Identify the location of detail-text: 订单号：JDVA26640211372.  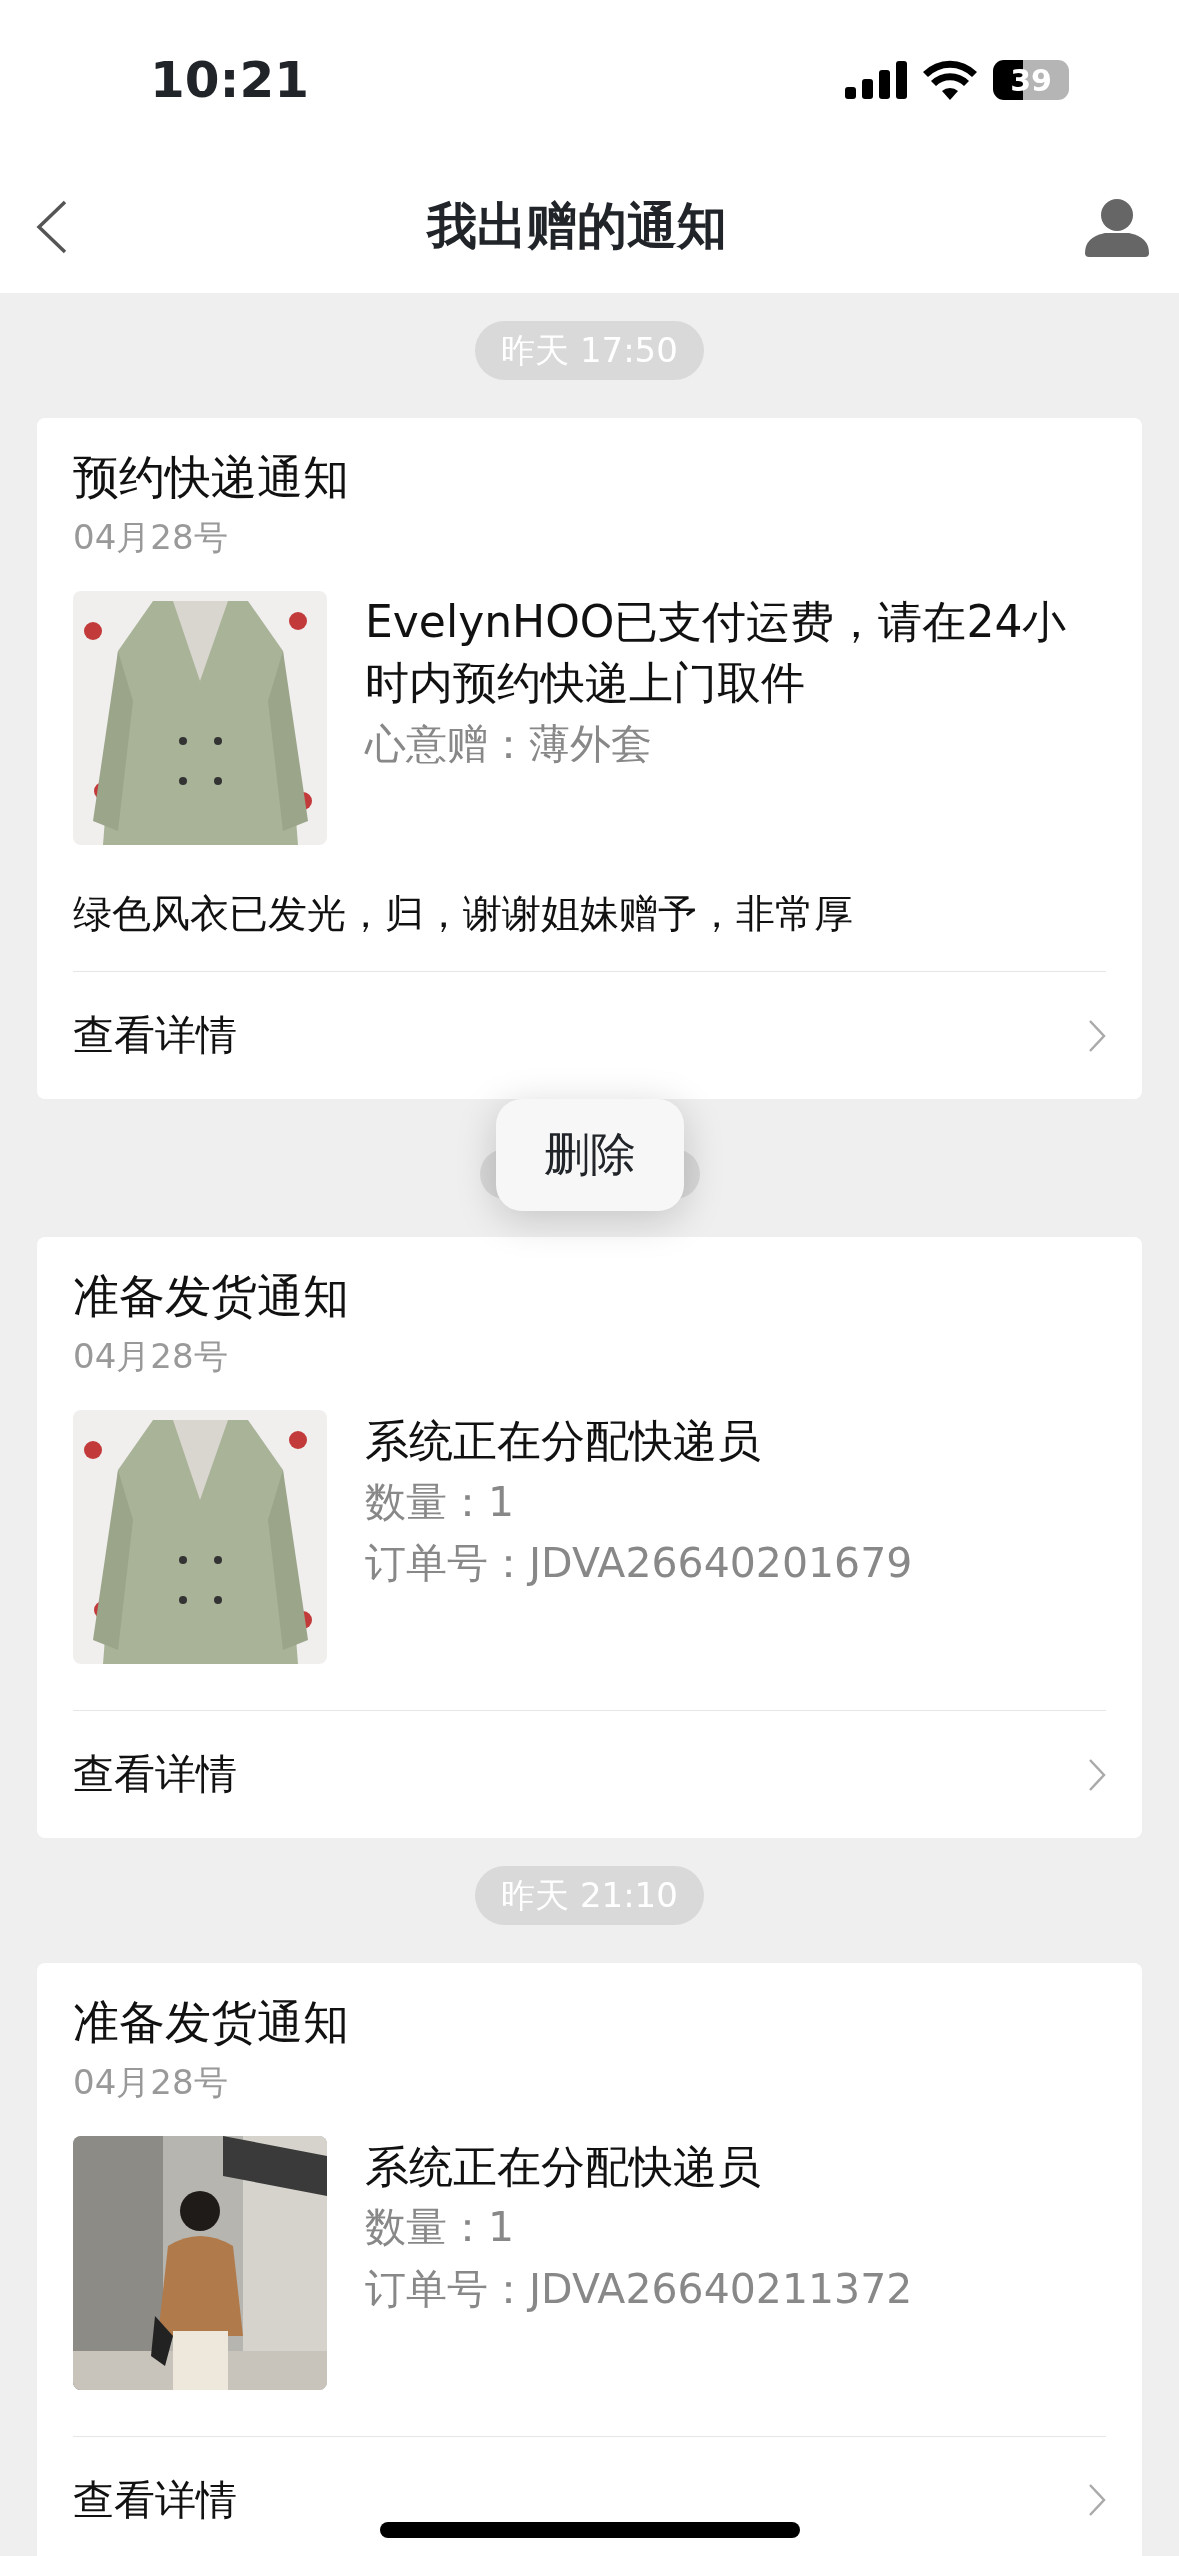
(639, 2289).